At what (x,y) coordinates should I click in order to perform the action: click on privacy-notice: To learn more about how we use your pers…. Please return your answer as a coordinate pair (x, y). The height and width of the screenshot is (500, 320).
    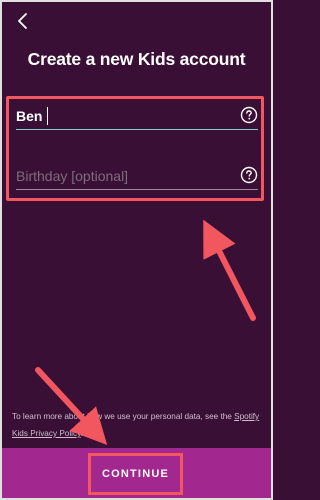
    Looking at the image, I should click on (137, 425).